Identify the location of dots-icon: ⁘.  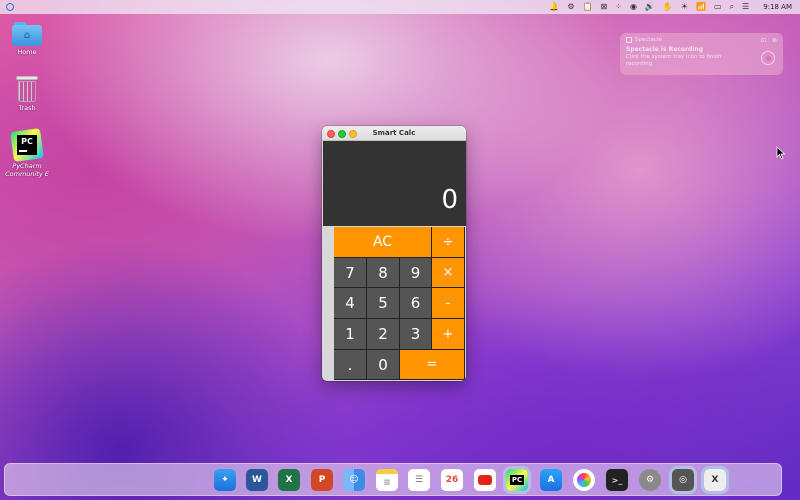
(618, 7).